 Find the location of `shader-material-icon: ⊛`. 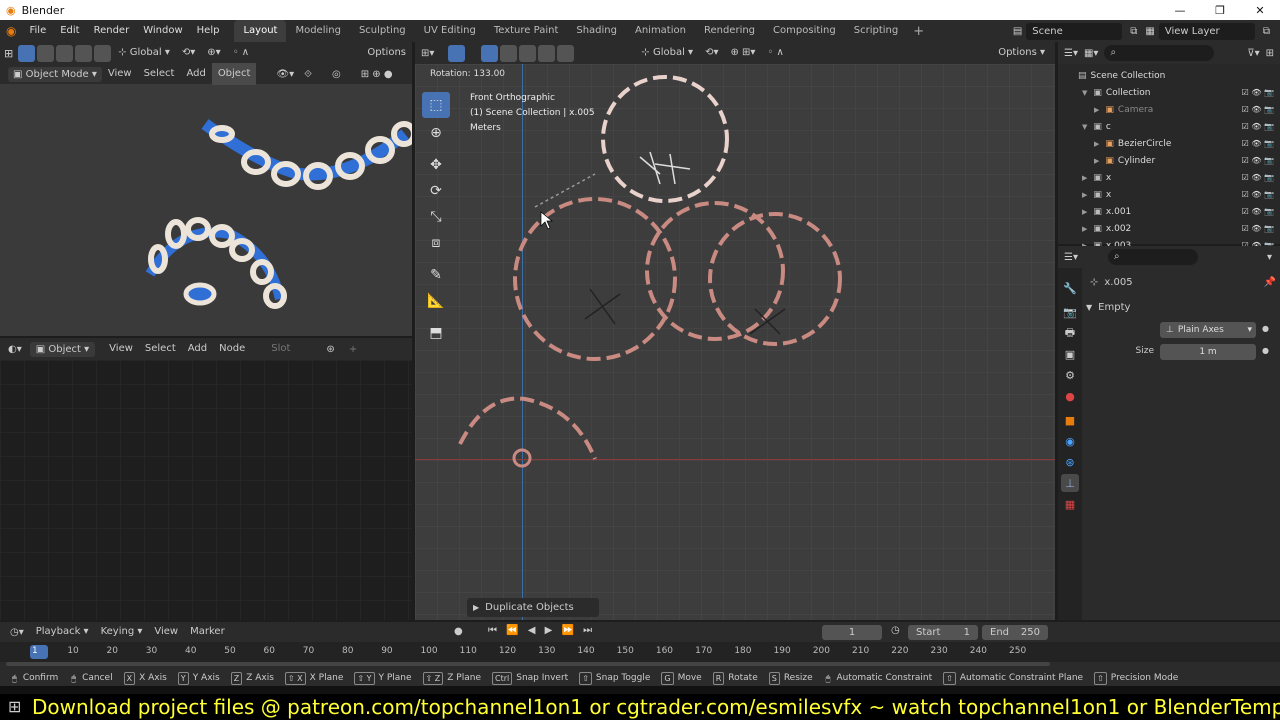

shader-material-icon: ⊛ is located at coordinates (330, 349).